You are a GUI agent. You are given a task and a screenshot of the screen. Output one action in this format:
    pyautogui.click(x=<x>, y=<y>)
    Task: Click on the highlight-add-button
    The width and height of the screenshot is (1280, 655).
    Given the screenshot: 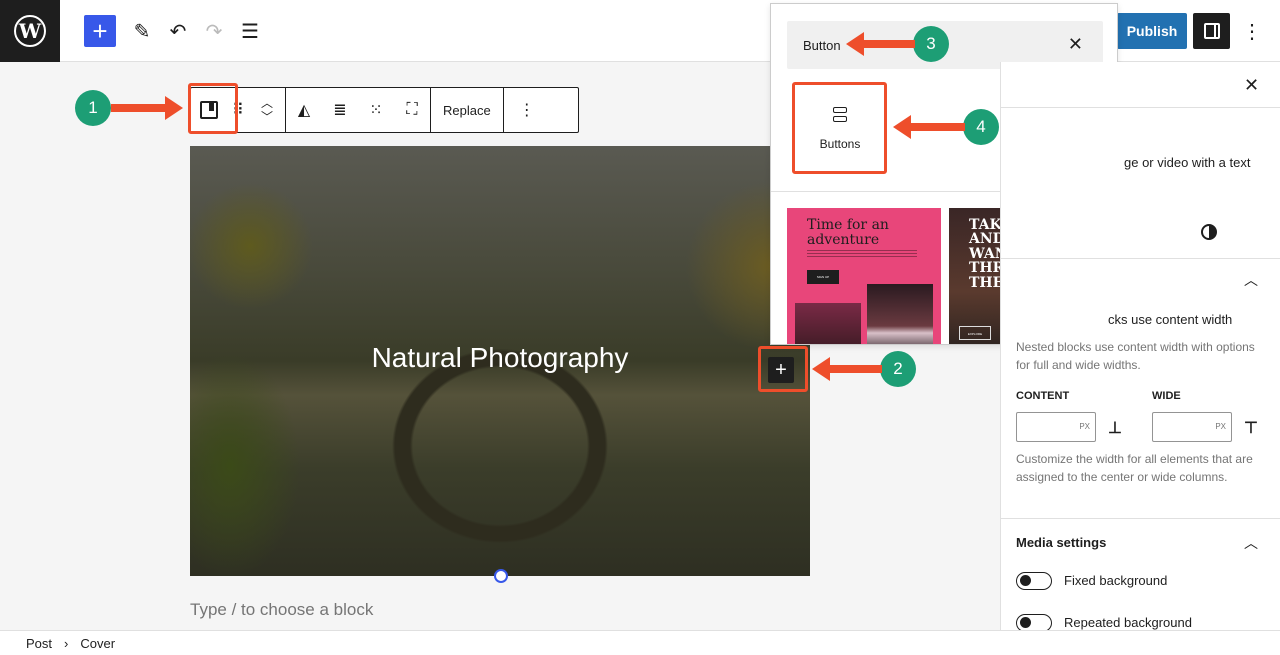 What is the action you would take?
    pyautogui.click(x=783, y=369)
    